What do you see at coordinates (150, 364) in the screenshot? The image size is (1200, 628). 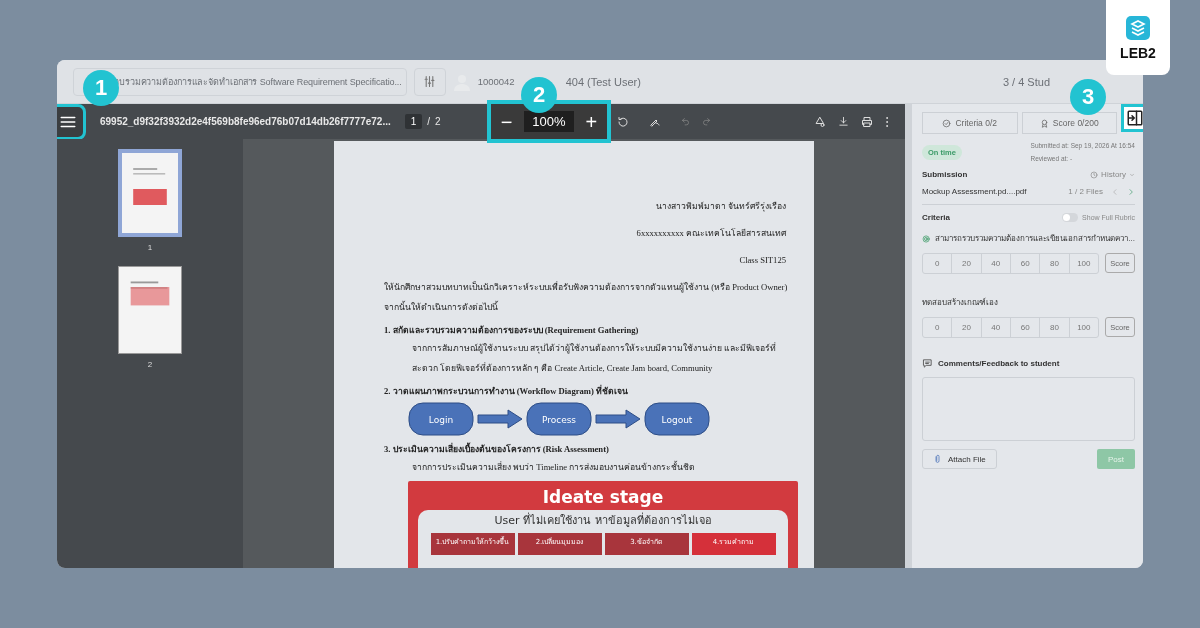 I see `thumbnail-label: 2` at bounding box center [150, 364].